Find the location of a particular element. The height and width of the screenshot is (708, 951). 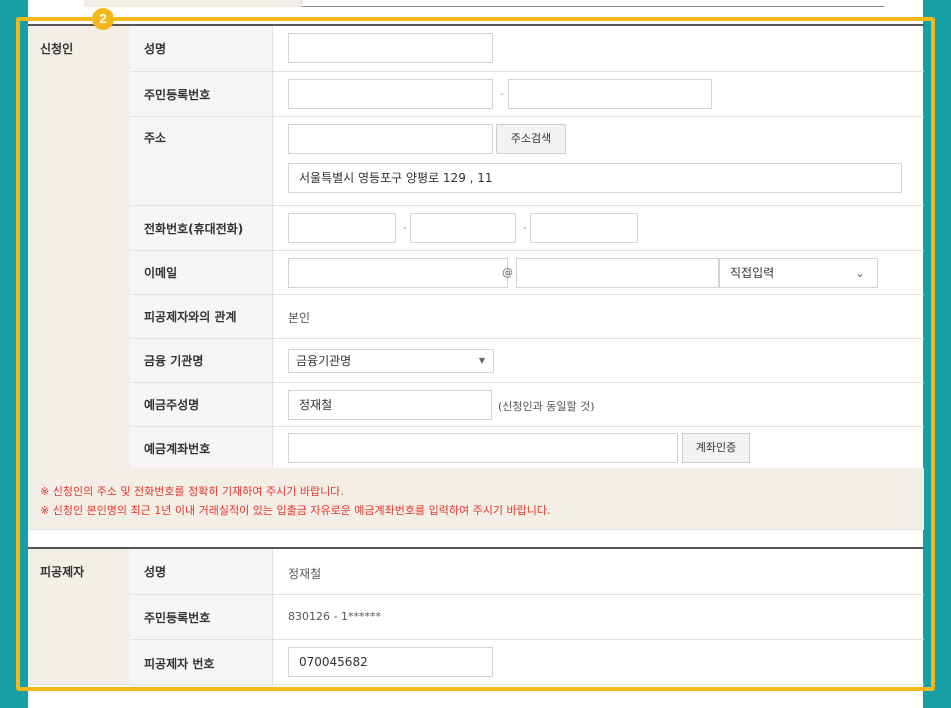

rrn-back-input is located at coordinates (610, 94).